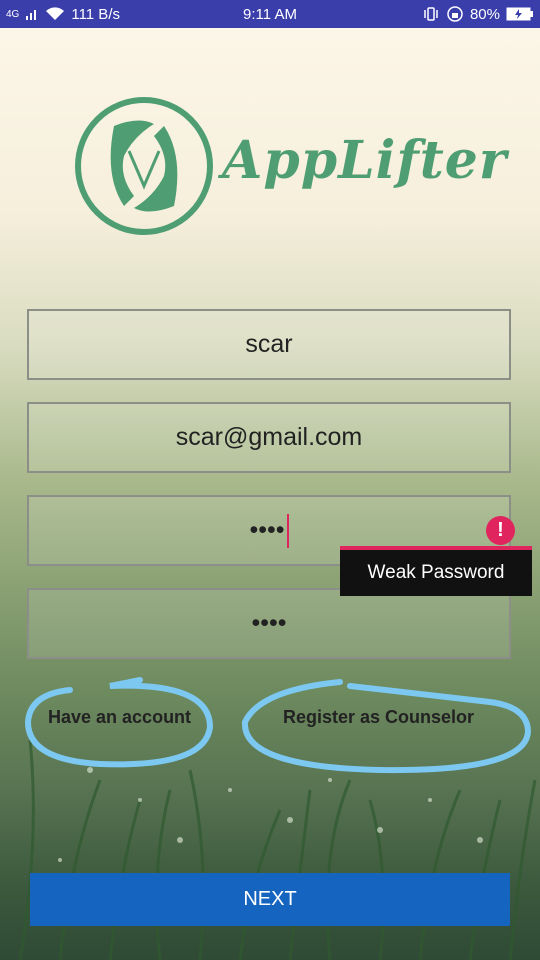 Image resolution: width=540 pixels, height=960 pixels. Describe the element at coordinates (455, 14) in the screenshot. I see `rotation-lock-icon` at that location.